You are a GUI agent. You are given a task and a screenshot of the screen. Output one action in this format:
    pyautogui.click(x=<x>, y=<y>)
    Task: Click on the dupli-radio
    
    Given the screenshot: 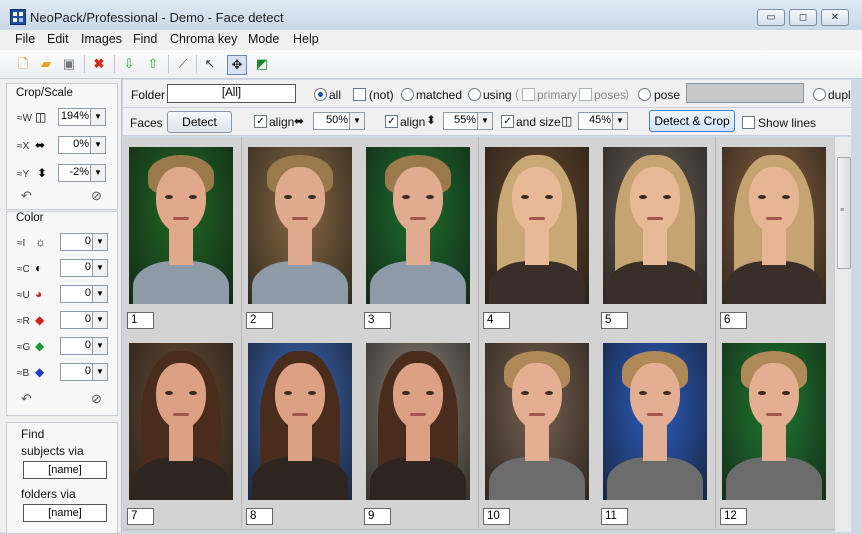 What is the action you would take?
    pyautogui.click(x=819, y=94)
    